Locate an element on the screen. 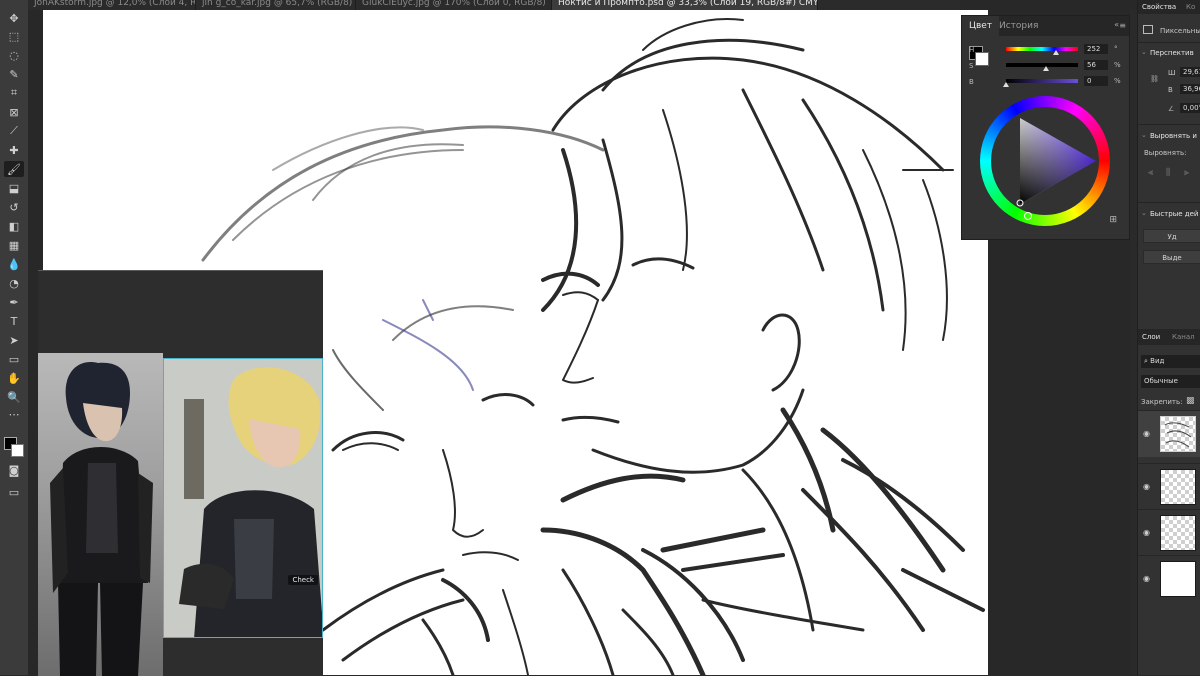 Image resolution: width=1200 pixels, height=676 pixels. eraser-tool-icon: ◧ is located at coordinates (14, 226).